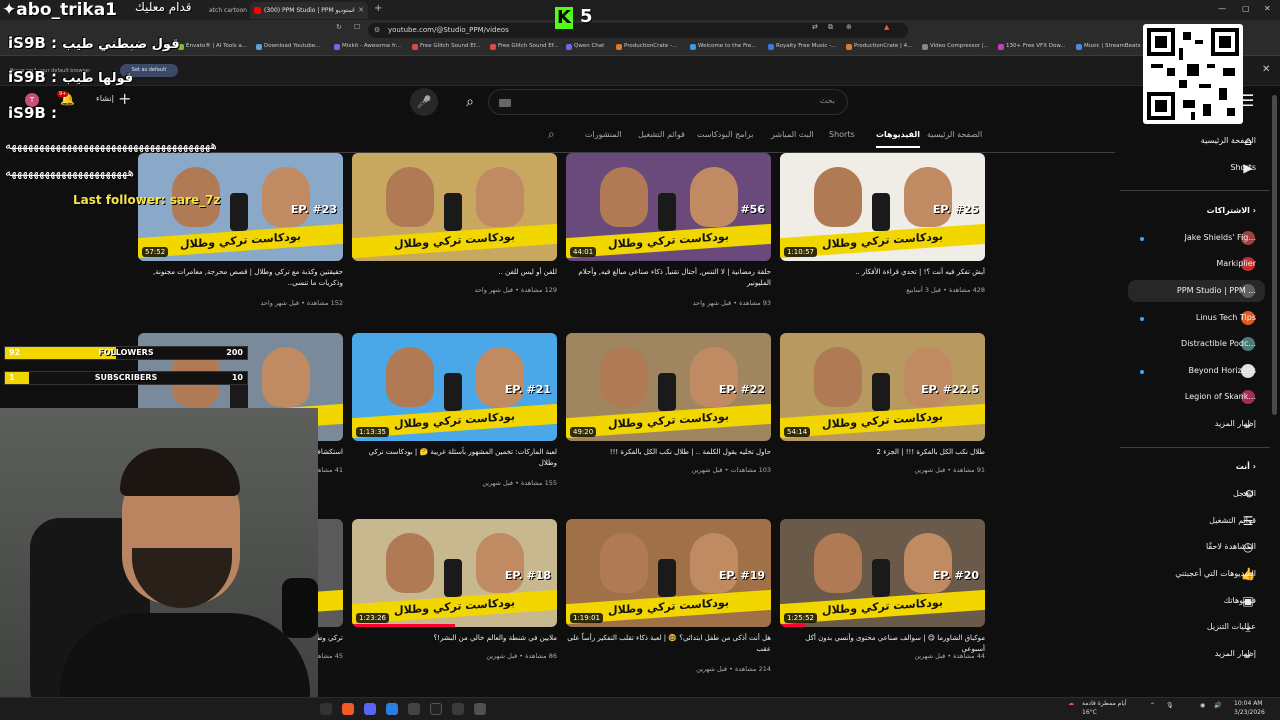 Image resolution: width=1280 pixels, height=720 pixels. Describe the element at coordinates (124, 98) in the screenshot. I see `create-plus-icon: +` at that location.